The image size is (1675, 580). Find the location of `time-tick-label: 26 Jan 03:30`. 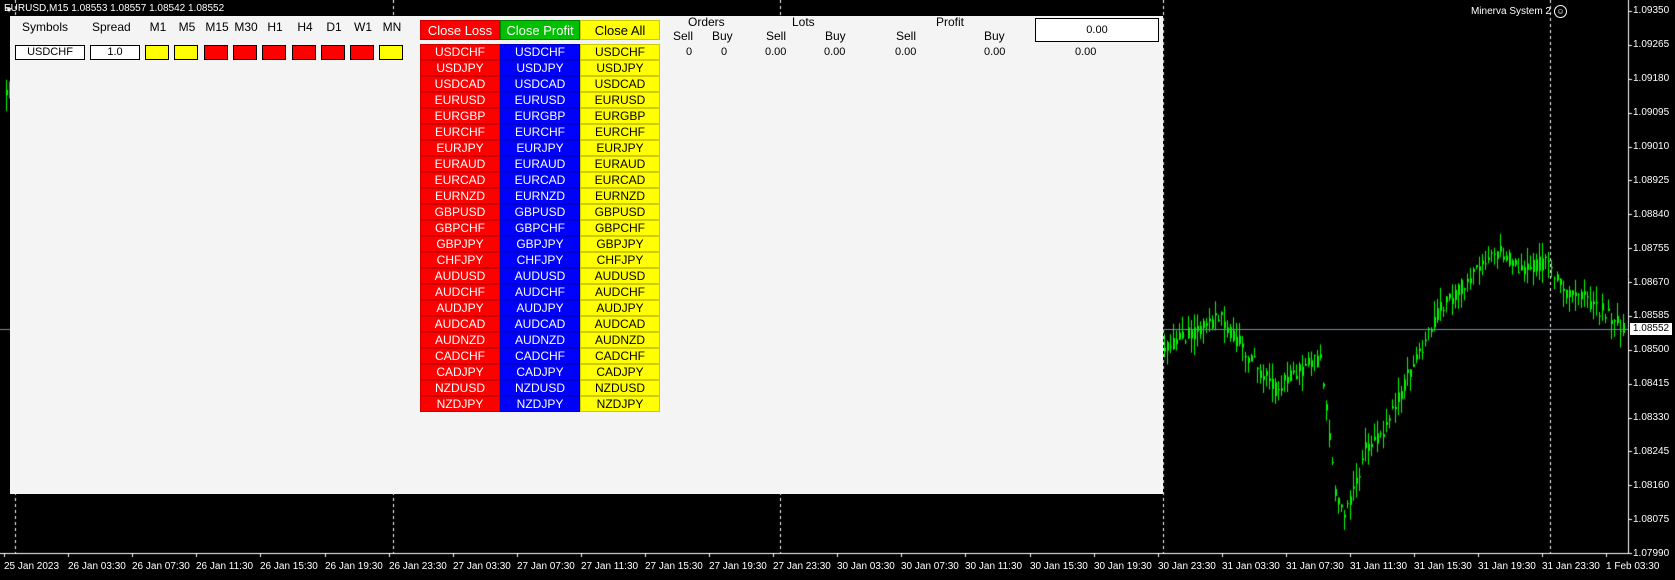

time-tick-label: 26 Jan 03:30 is located at coordinates (97, 566).